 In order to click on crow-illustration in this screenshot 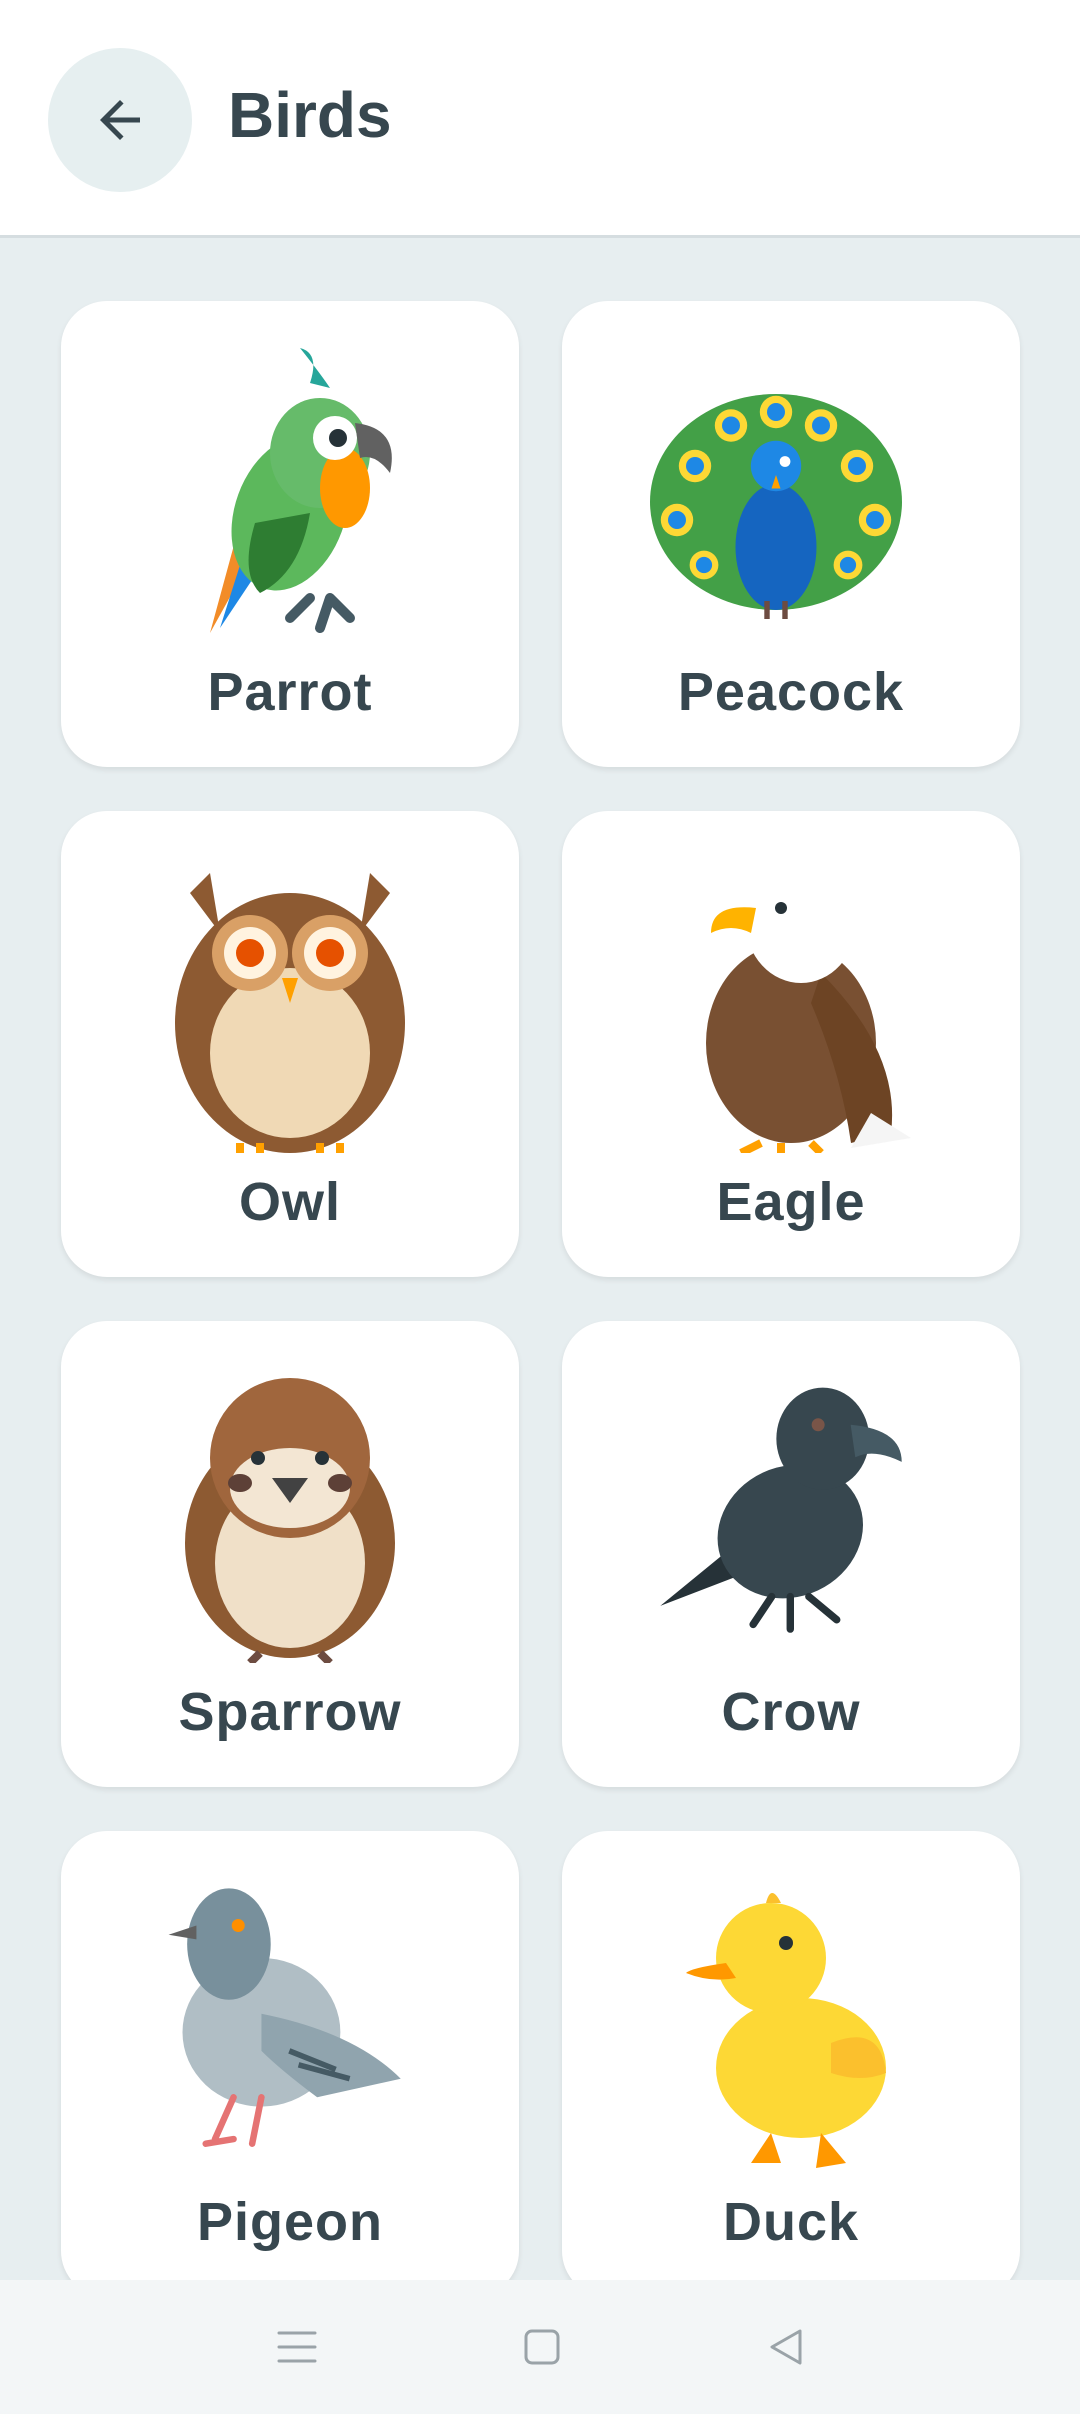, I will do `click(785, 1513)`.